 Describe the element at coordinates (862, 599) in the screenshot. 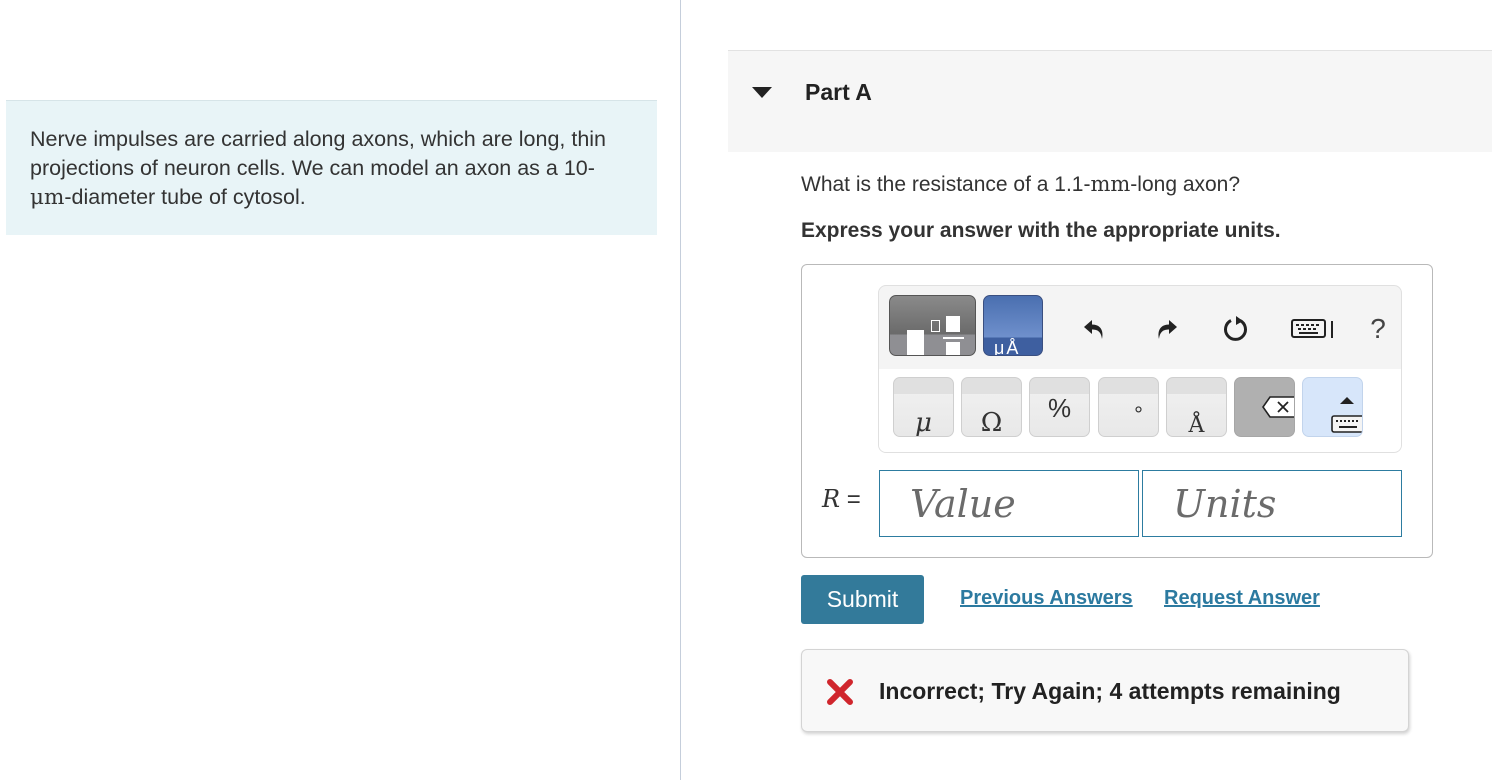

I see `submit-button: Submit` at that location.